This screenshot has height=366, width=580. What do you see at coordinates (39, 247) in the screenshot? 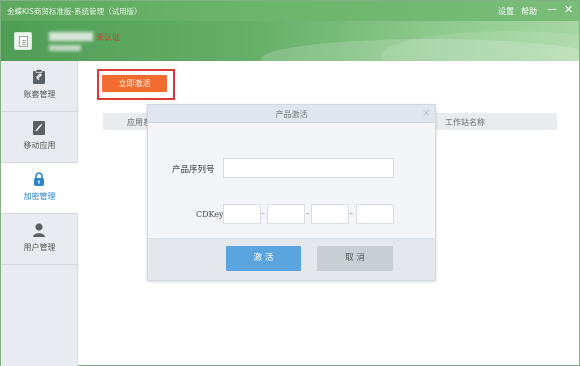
I see `sidebar-item-label: 用户管理` at bounding box center [39, 247].